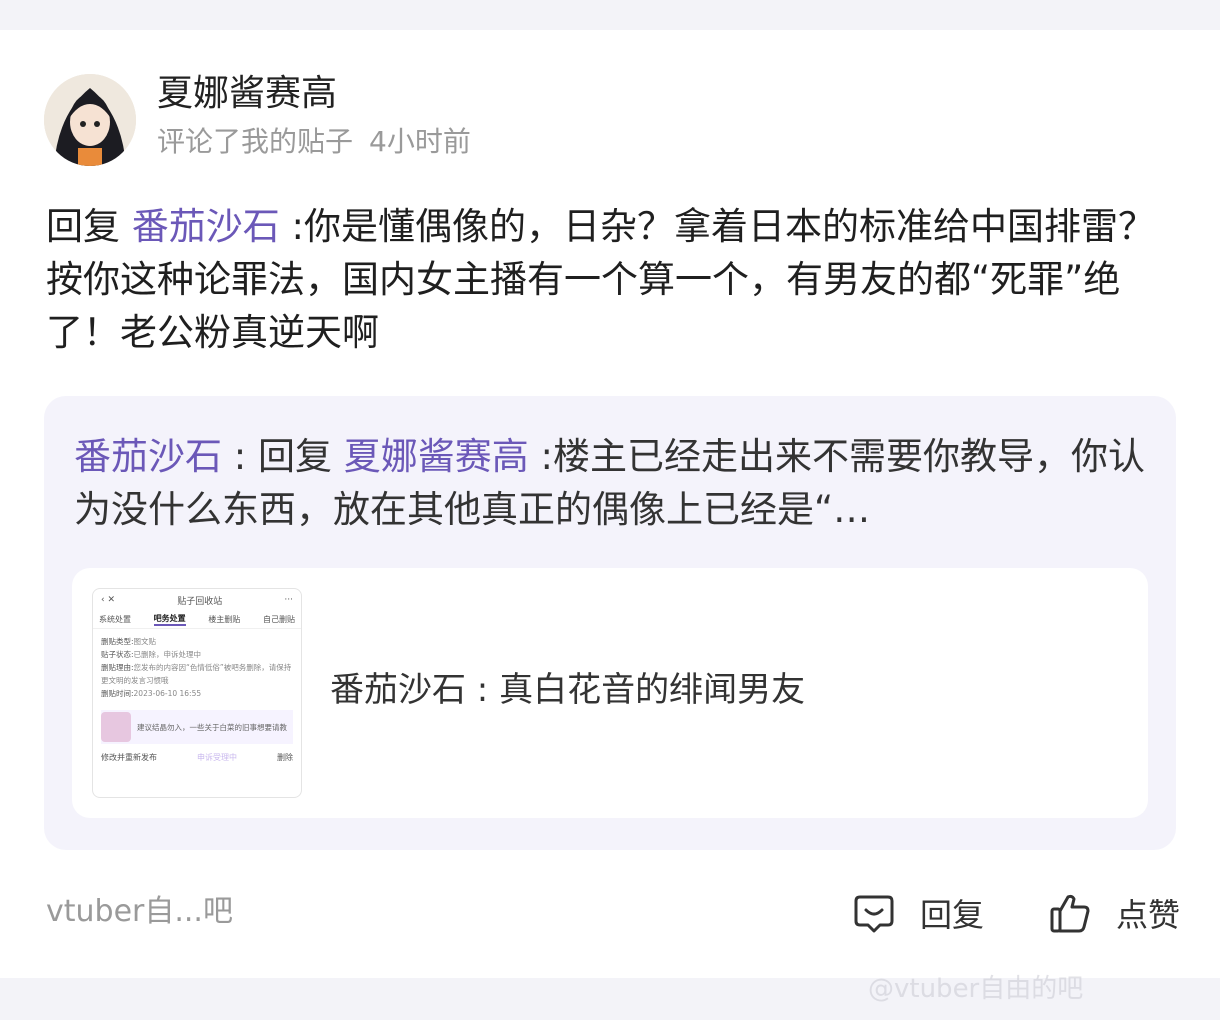  What do you see at coordinates (224, 619) in the screenshot?
I see `thumb-tab: 楼主删贴` at bounding box center [224, 619].